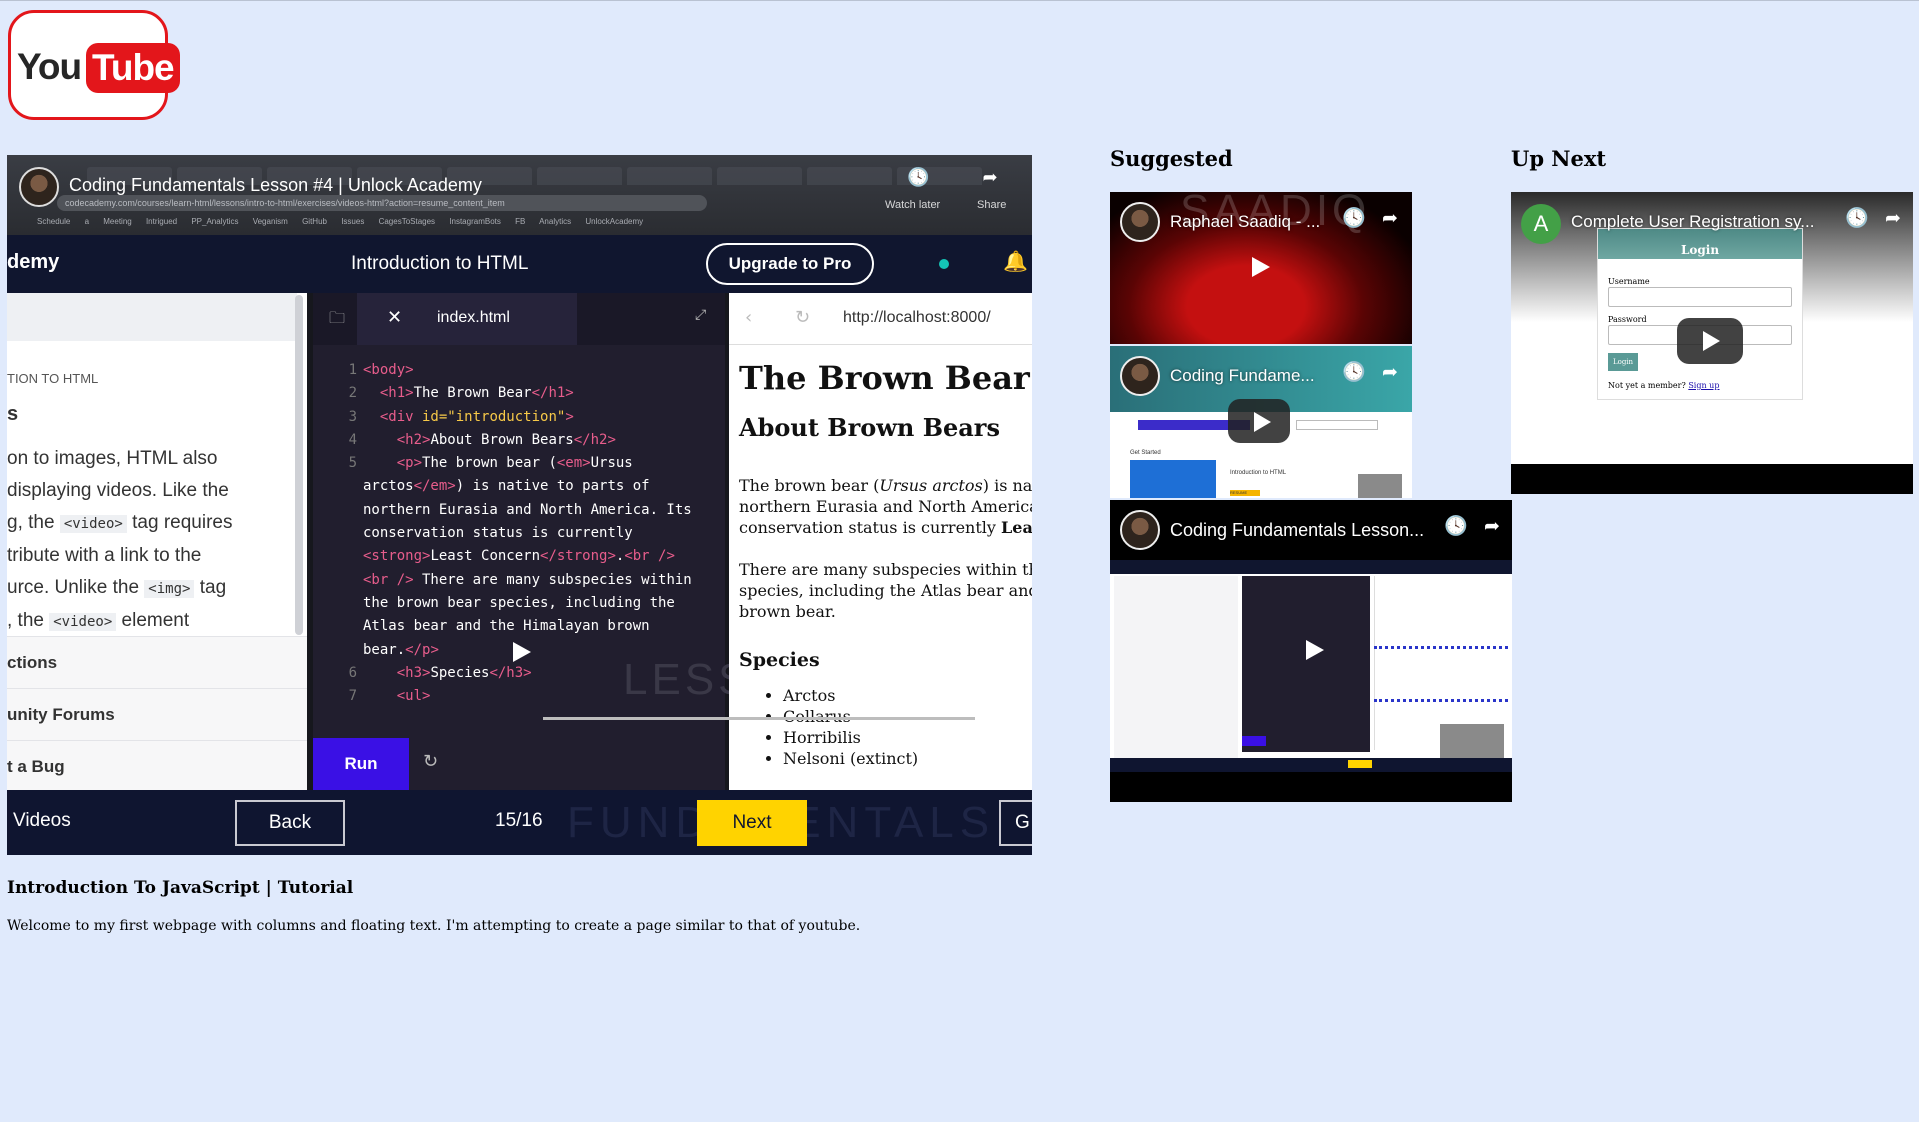 The width and height of the screenshot is (1919, 1122). I want to click on codecademy-brand: demy, so click(33, 262).